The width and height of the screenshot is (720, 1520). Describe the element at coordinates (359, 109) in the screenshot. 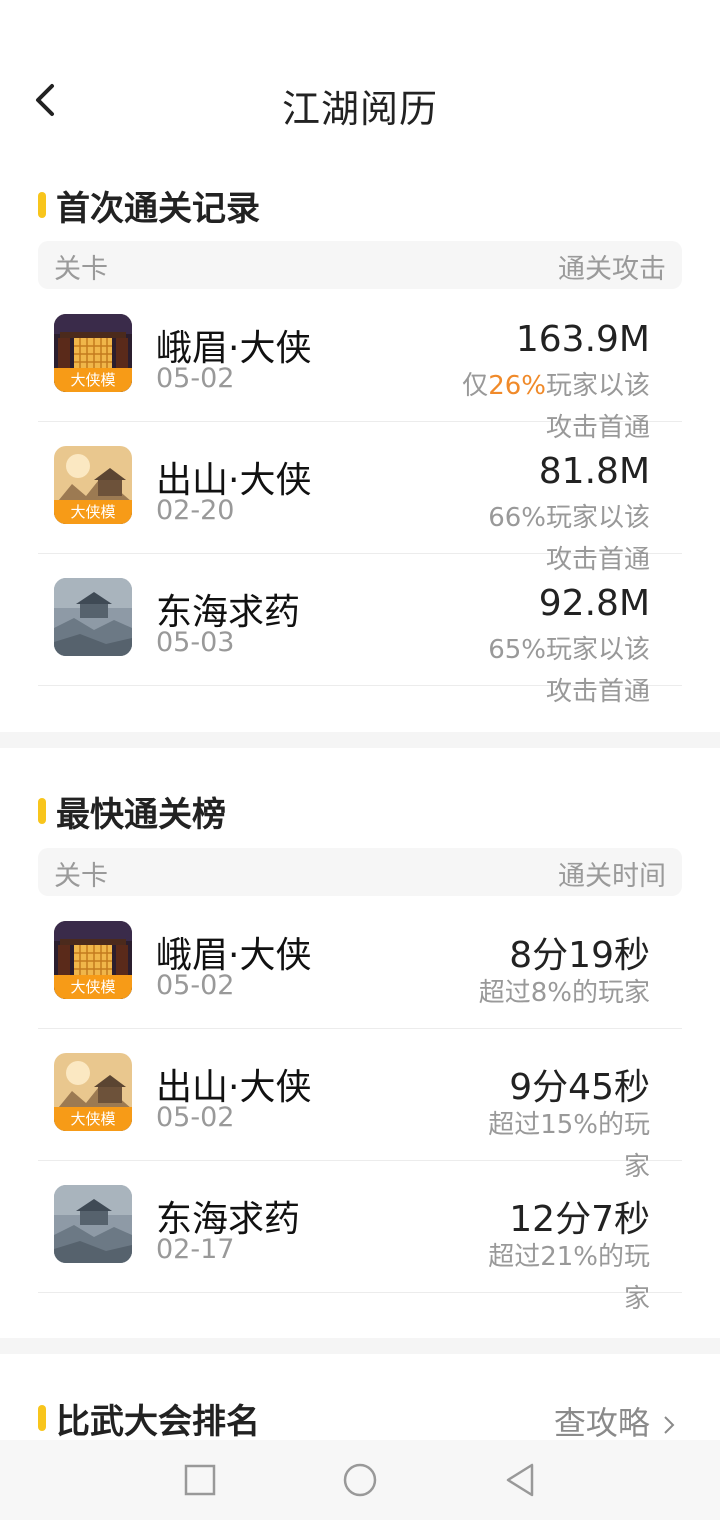

I see `page-title: 江湖阅历` at that location.